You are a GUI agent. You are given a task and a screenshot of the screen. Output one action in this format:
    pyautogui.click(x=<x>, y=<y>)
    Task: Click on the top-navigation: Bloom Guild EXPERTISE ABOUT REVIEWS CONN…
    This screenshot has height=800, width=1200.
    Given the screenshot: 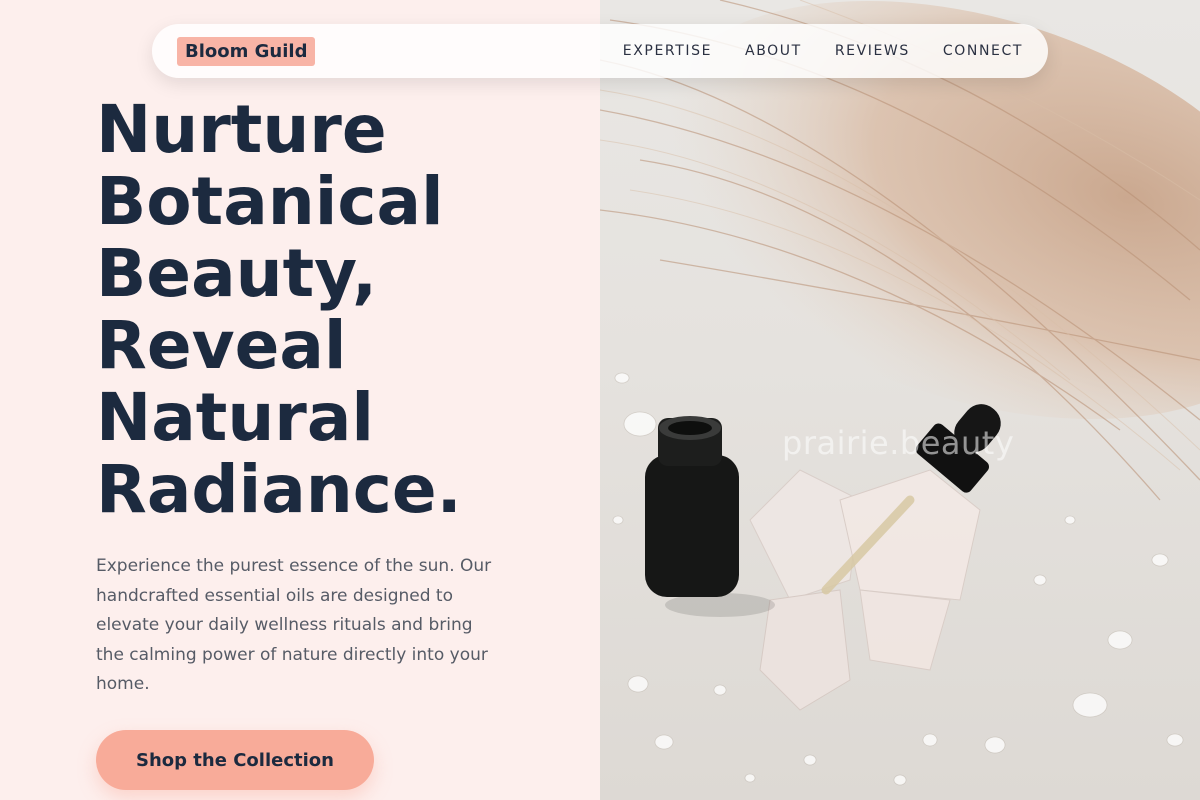 What is the action you would take?
    pyautogui.click(x=600, y=51)
    